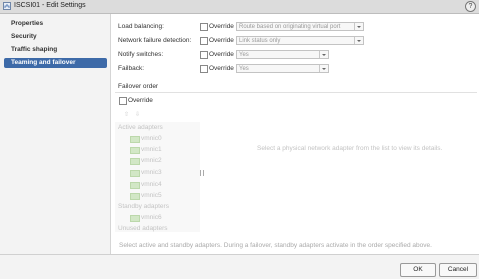 This screenshot has width=479, height=279. I want to click on load-balancing-select: Route based on originating virtual port, so click(300, 26).